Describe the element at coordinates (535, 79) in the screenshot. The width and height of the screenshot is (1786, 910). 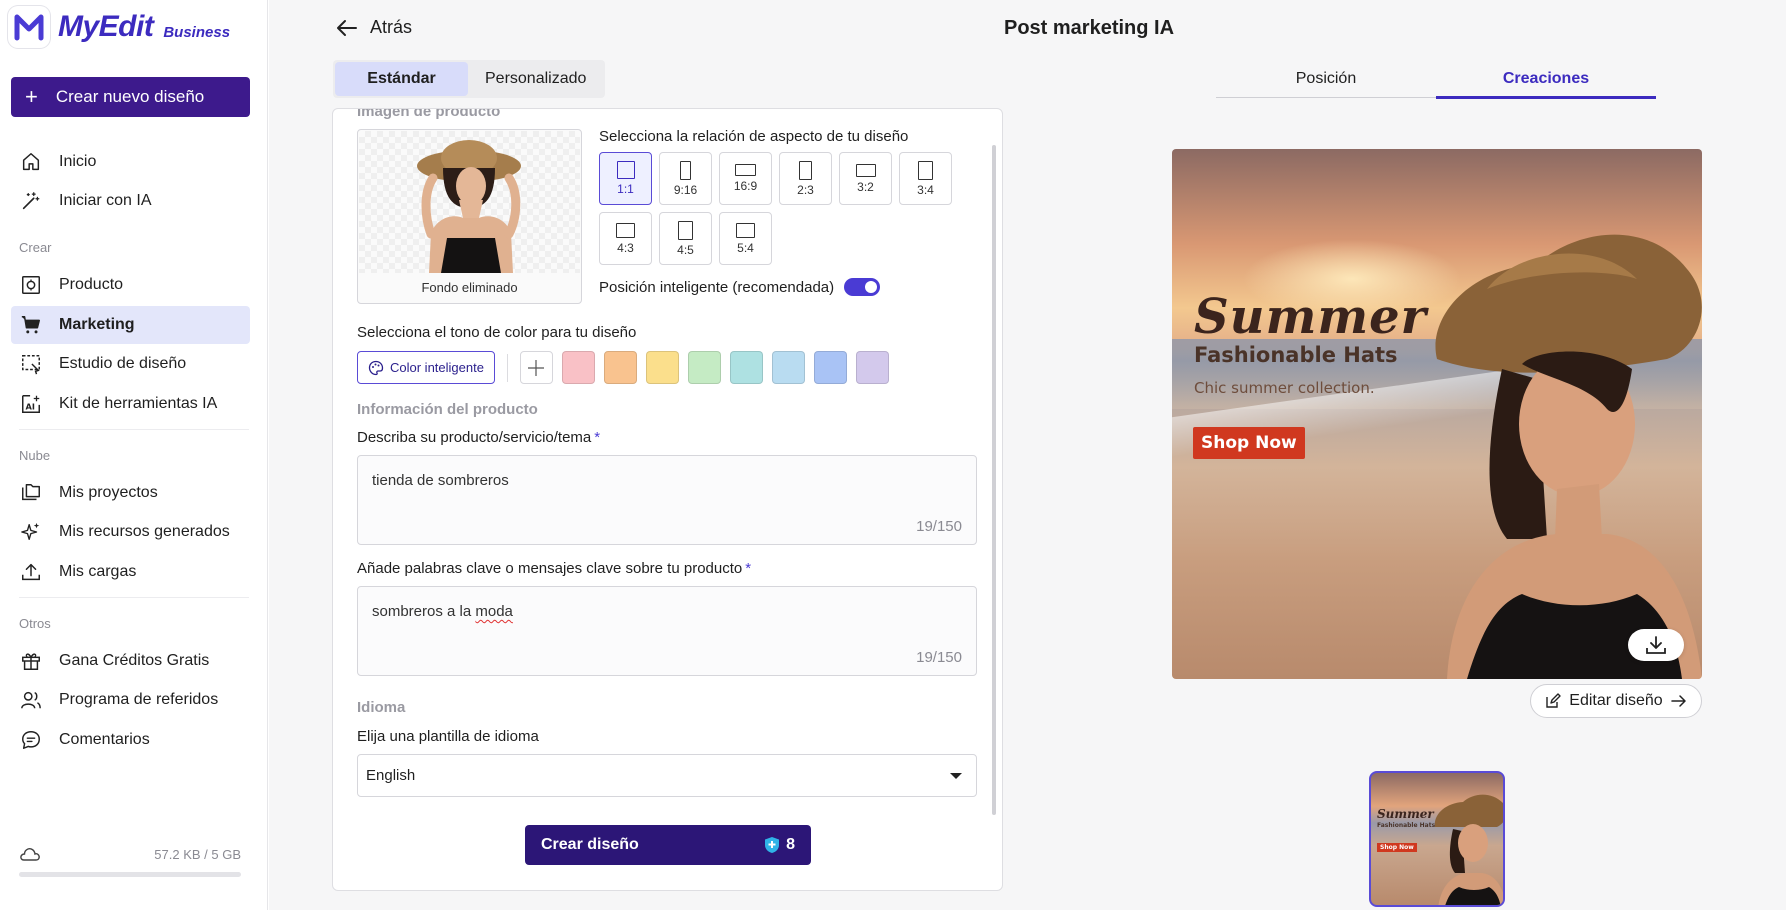
I see `tab-personalizado: Personalizado` at that location.